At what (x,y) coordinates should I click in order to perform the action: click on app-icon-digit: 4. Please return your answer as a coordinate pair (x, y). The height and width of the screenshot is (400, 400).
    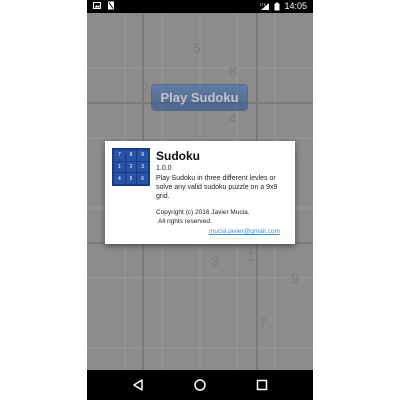
    Looking at the image, I should click on (119, 178).